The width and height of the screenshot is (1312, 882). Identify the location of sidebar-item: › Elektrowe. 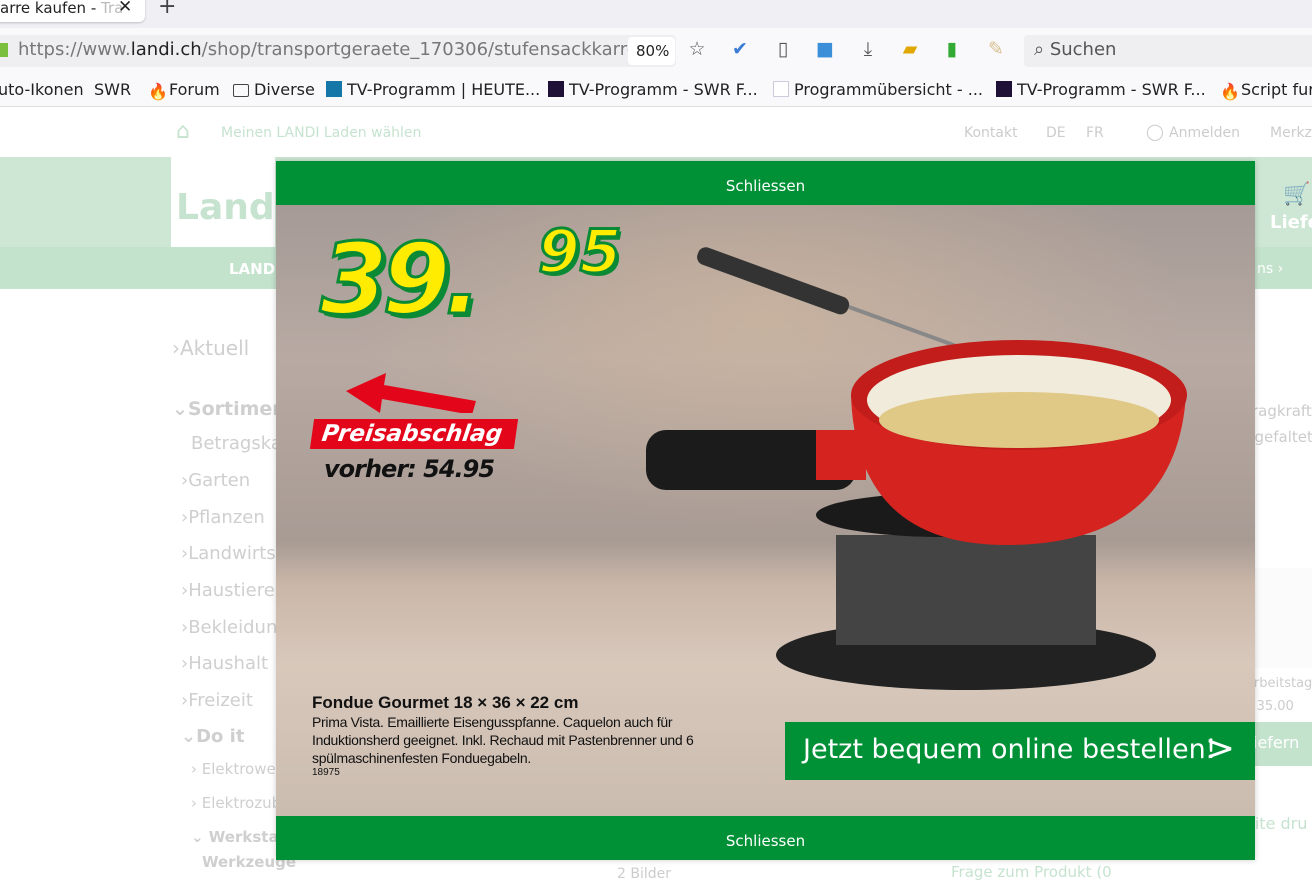
(233, 769).